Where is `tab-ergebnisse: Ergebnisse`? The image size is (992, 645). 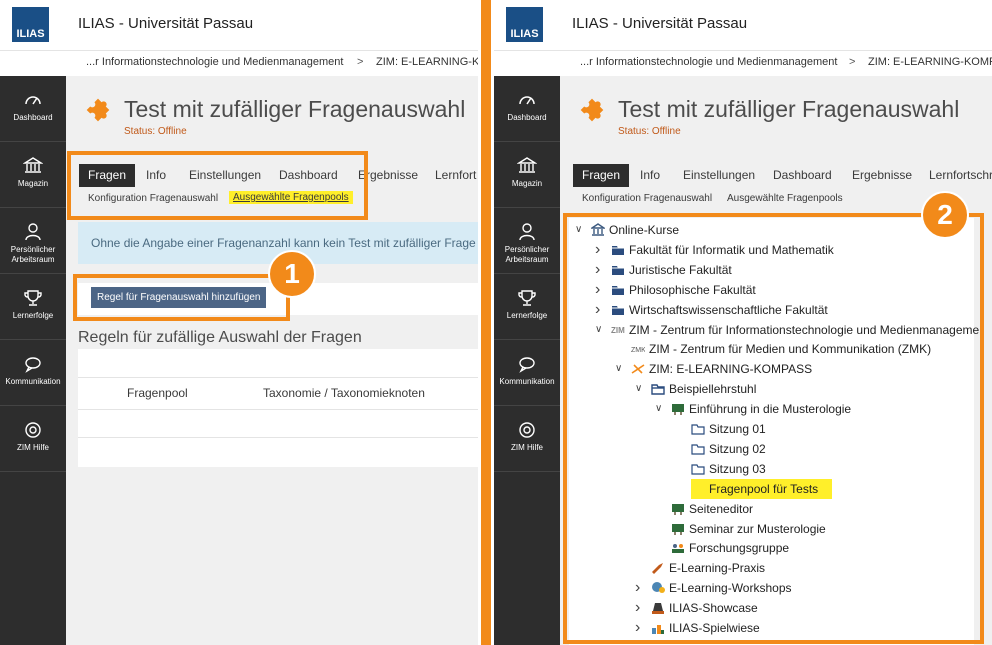 tab-ergebnisse: Ergebnisse is located at coordinates (882, 175).